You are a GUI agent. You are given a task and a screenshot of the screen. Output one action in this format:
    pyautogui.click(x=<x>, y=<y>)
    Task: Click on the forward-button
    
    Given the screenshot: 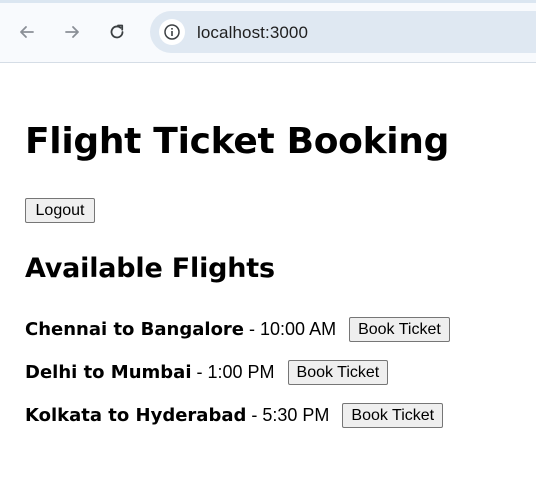 What is the action you would take?
    pyautogui.click(x=72, y=32)
    